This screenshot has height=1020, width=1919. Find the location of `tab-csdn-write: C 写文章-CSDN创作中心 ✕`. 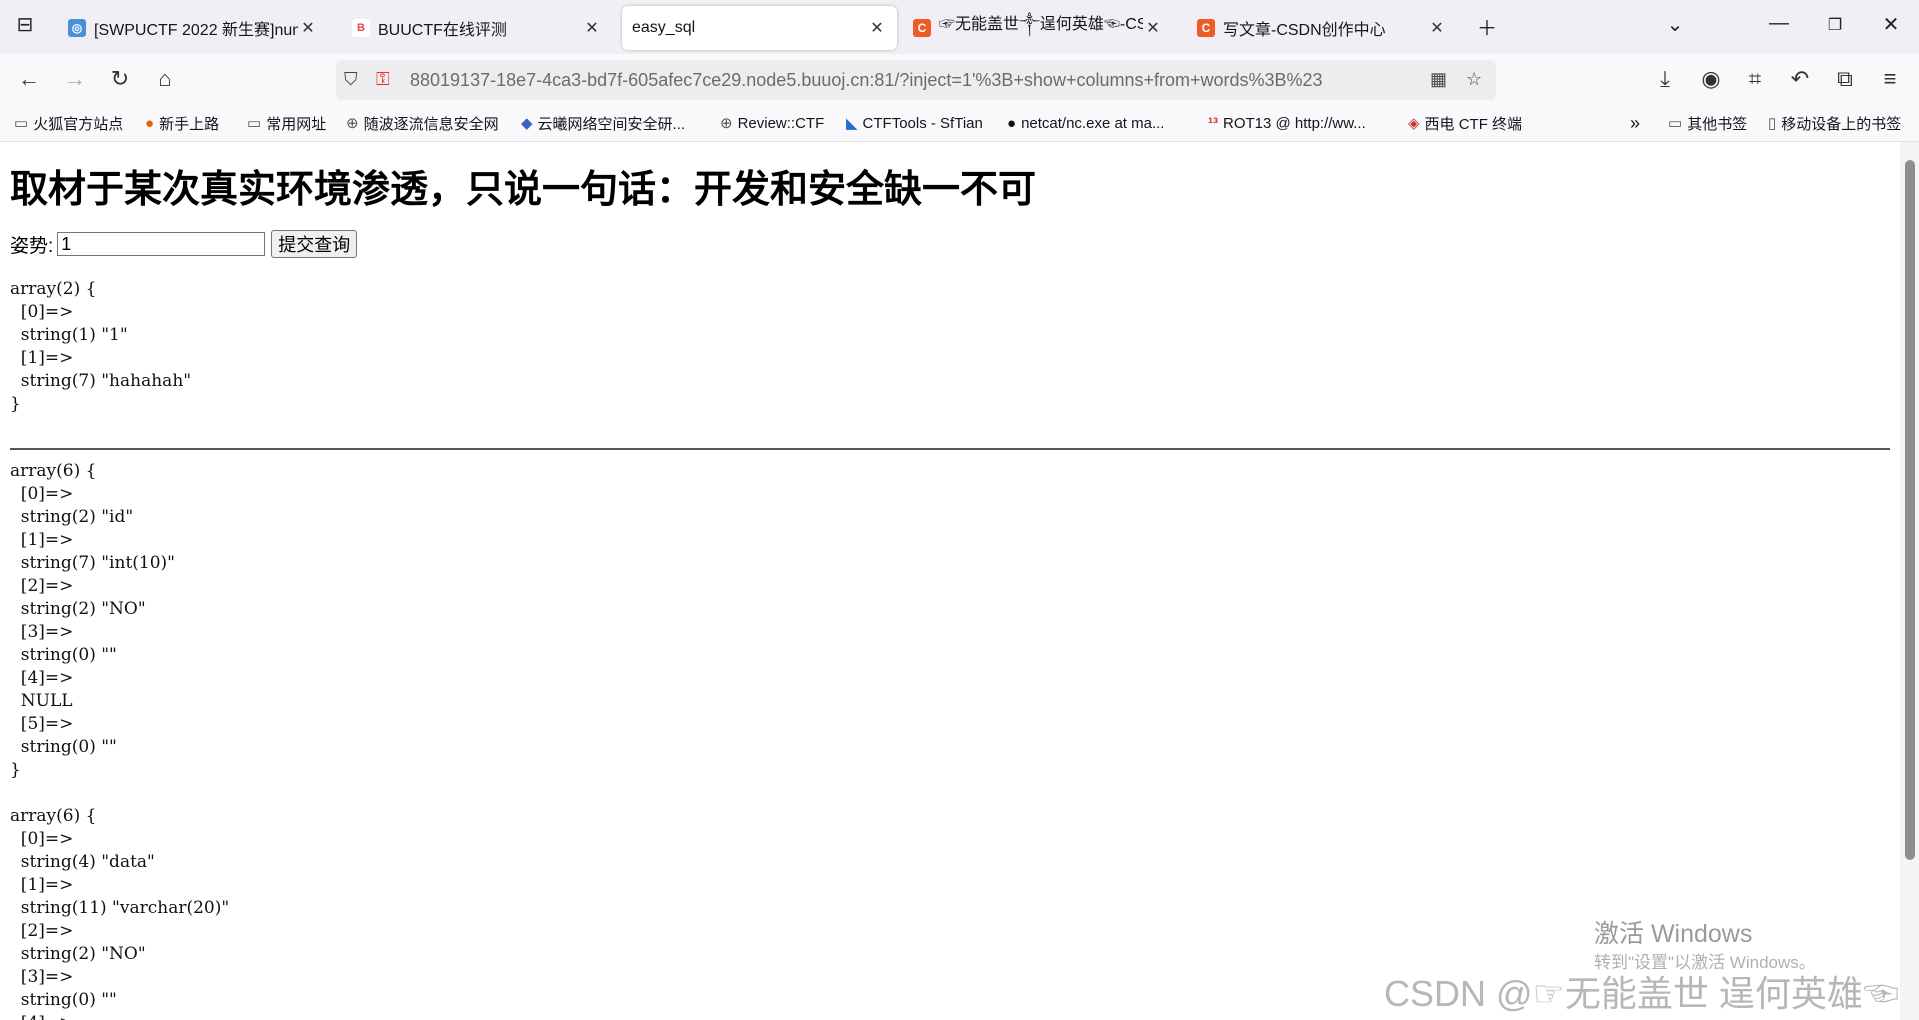

tab-csdn-write: C 写文章-CSDN创作中心 ✕ is located at coordinates (1322, 28).